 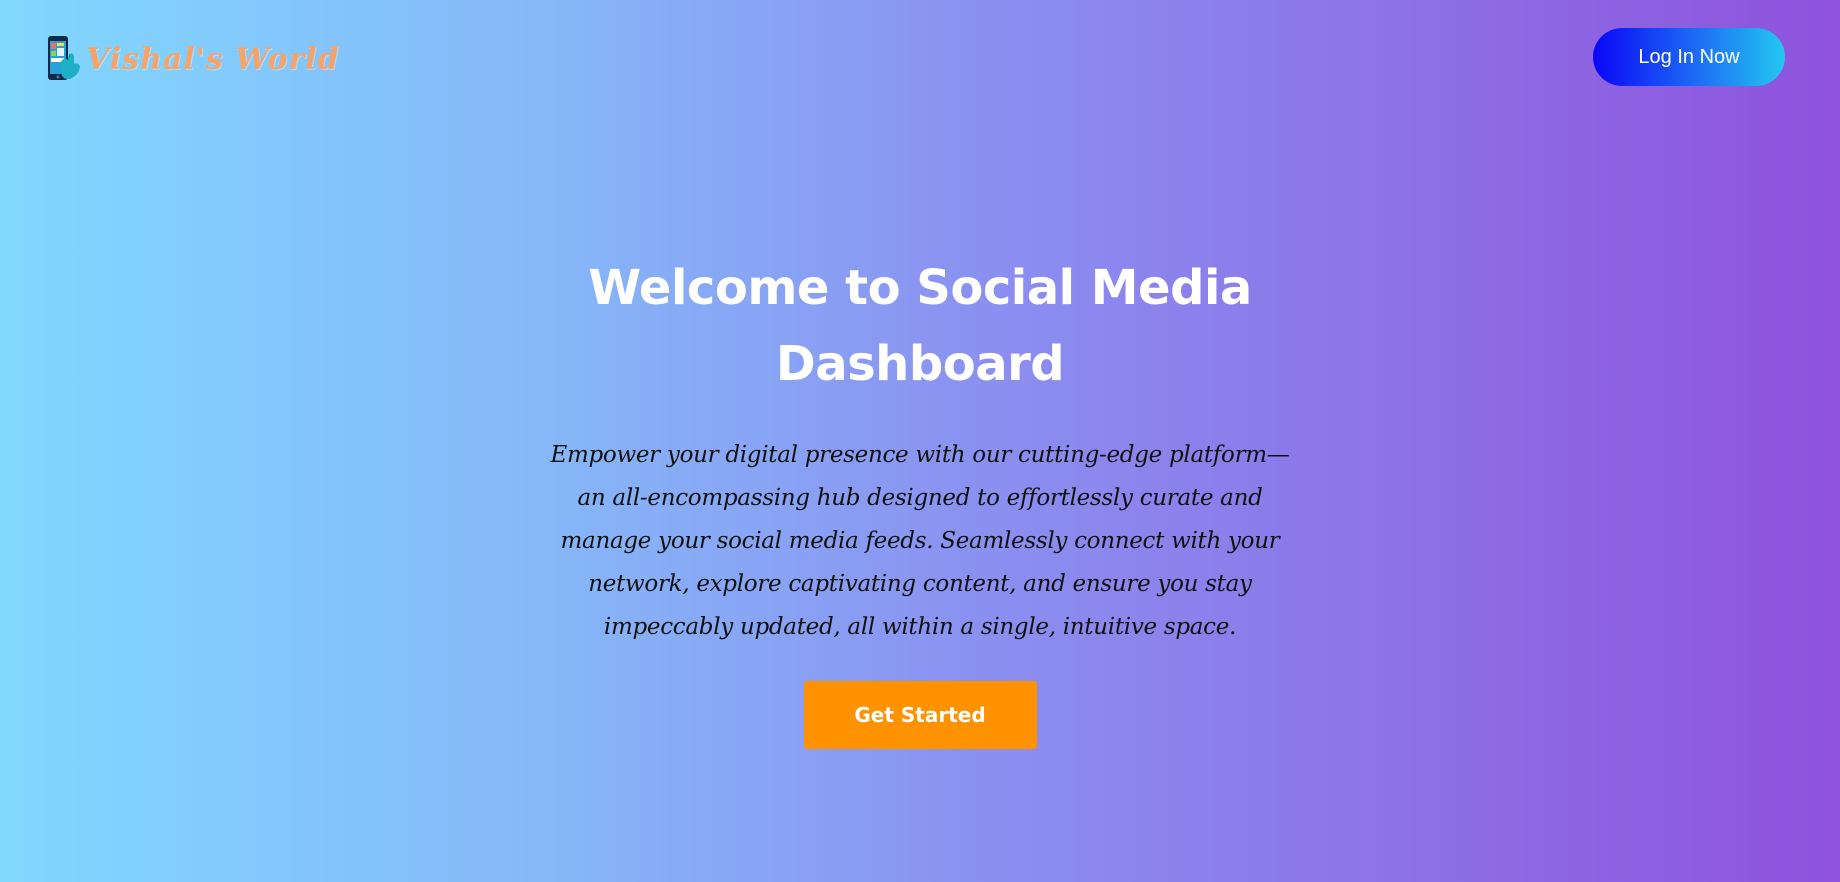 What do you see at coordinates (920, 715) in the screenshot?
I see `get-started-button: Get Started` at bounding box center [920, 715].